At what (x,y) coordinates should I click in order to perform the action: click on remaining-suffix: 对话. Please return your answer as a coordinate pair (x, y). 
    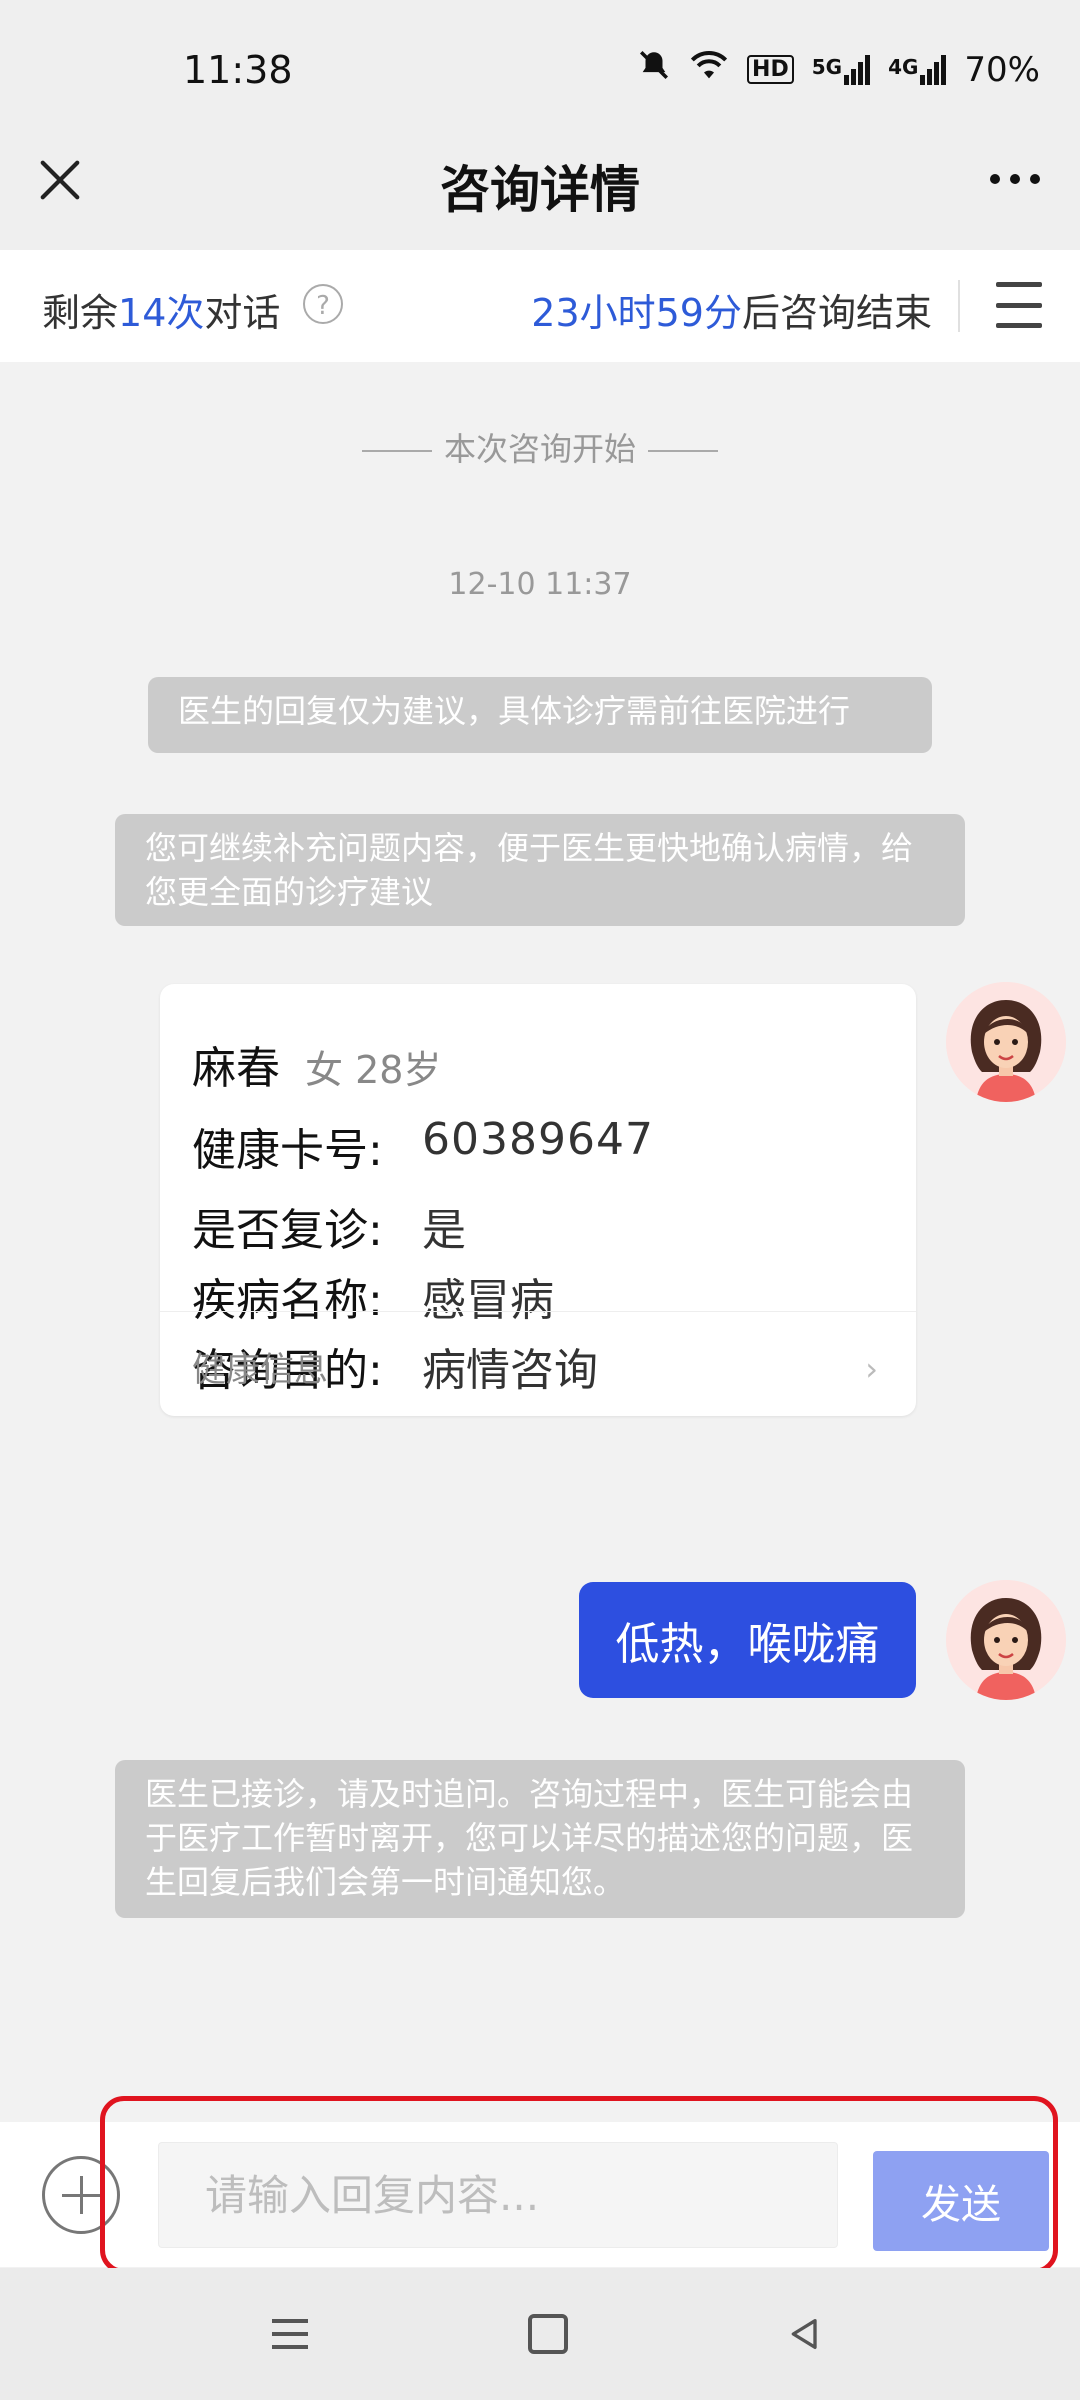
    Looking at the image, I should click on (242, 313).